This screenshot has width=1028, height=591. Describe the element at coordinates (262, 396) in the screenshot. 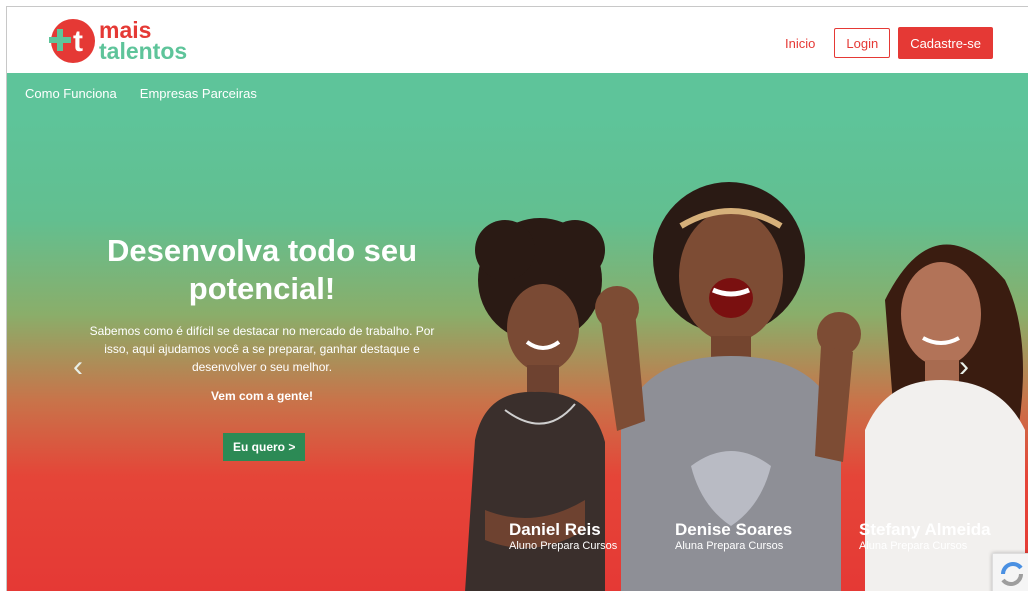

I see `hero-cta-text: Vem com a gente!` at that location.